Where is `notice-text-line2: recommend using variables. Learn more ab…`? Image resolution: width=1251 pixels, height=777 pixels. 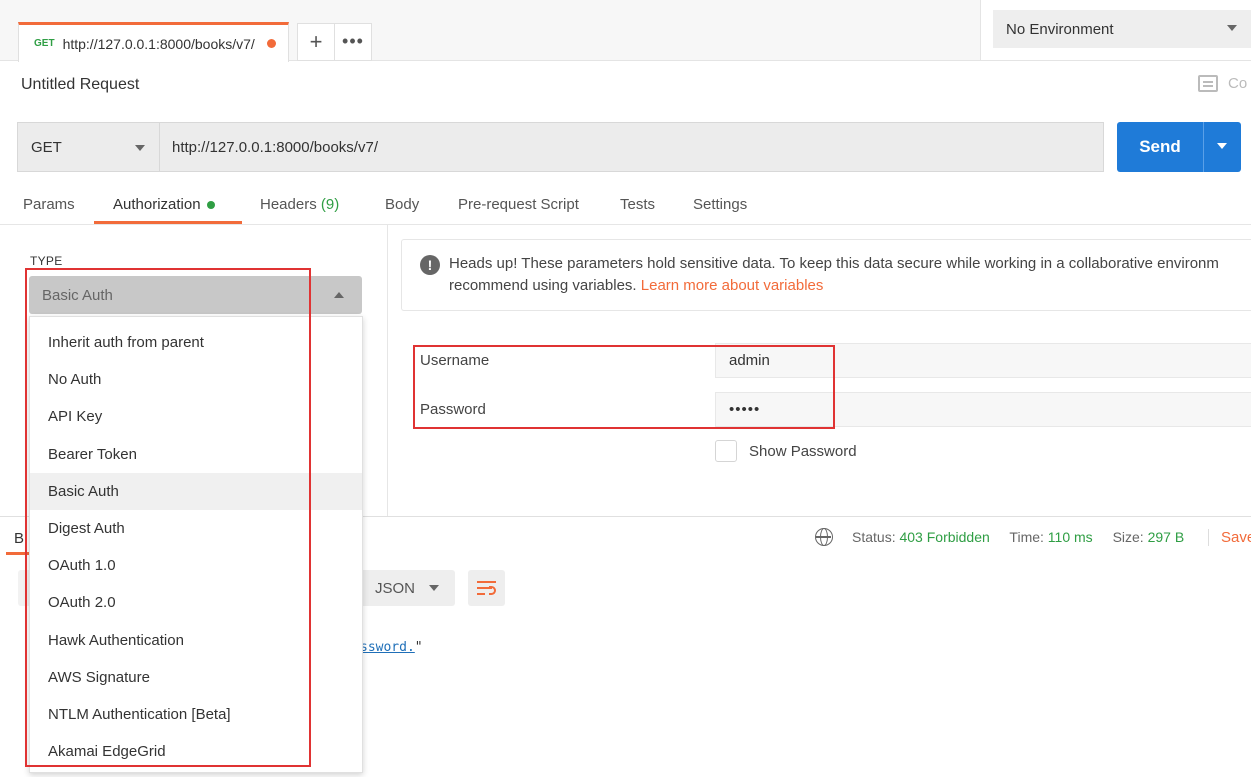
notice-text-line2: recommend using variables. Learn more ab… is located at coordinates (636, 285).